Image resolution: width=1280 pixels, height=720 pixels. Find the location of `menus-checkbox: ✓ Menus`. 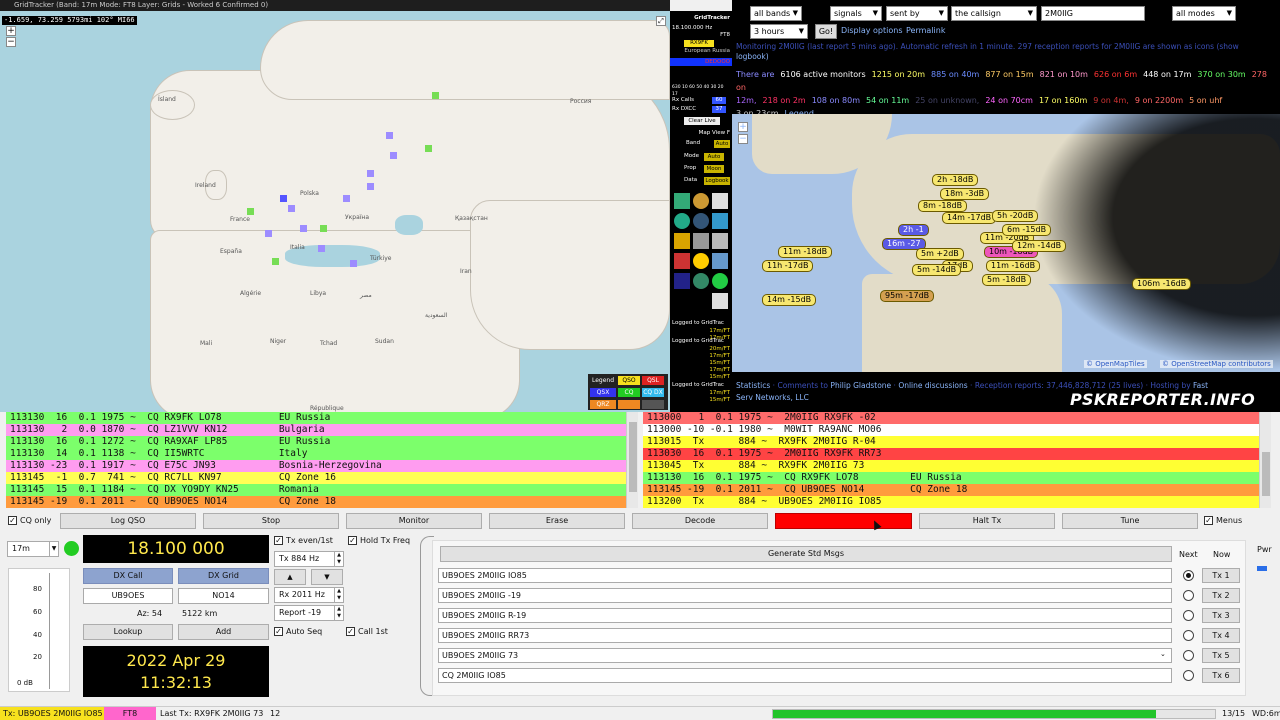

menus-checkbox: ✓ Menus is located at coordinates (1223, 521).